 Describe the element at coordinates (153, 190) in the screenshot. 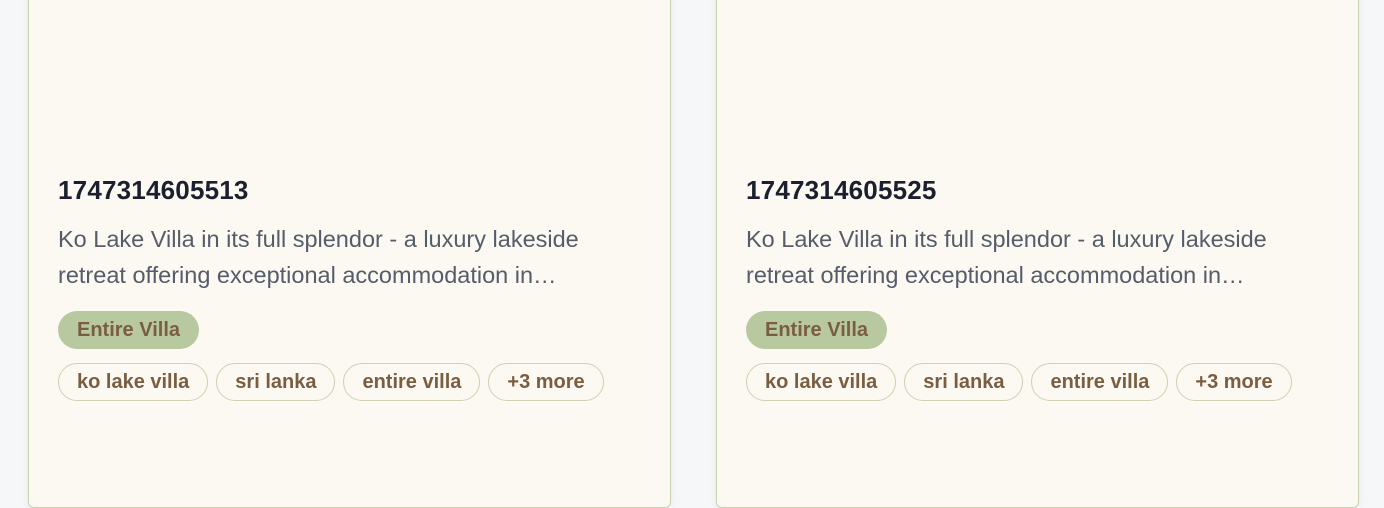

I see `card-title: 1747314605513` at that location.